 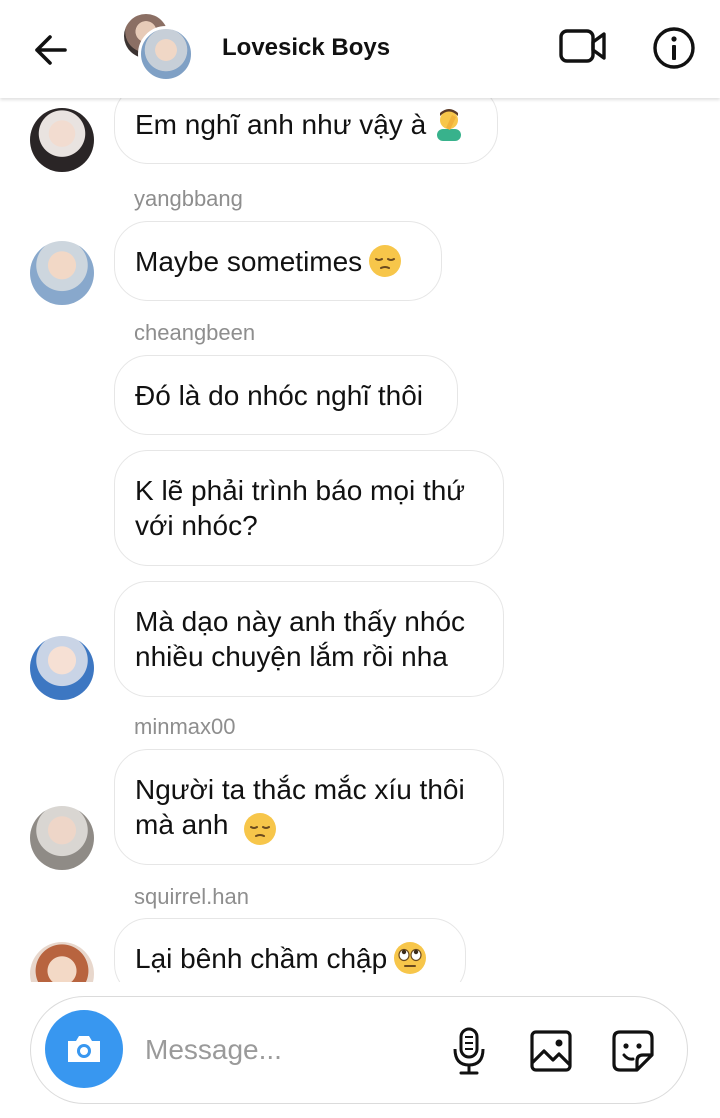 I want to click on message-bubble: Đó là do nhóc nghĩ thôi, so click(x=286, y=395).